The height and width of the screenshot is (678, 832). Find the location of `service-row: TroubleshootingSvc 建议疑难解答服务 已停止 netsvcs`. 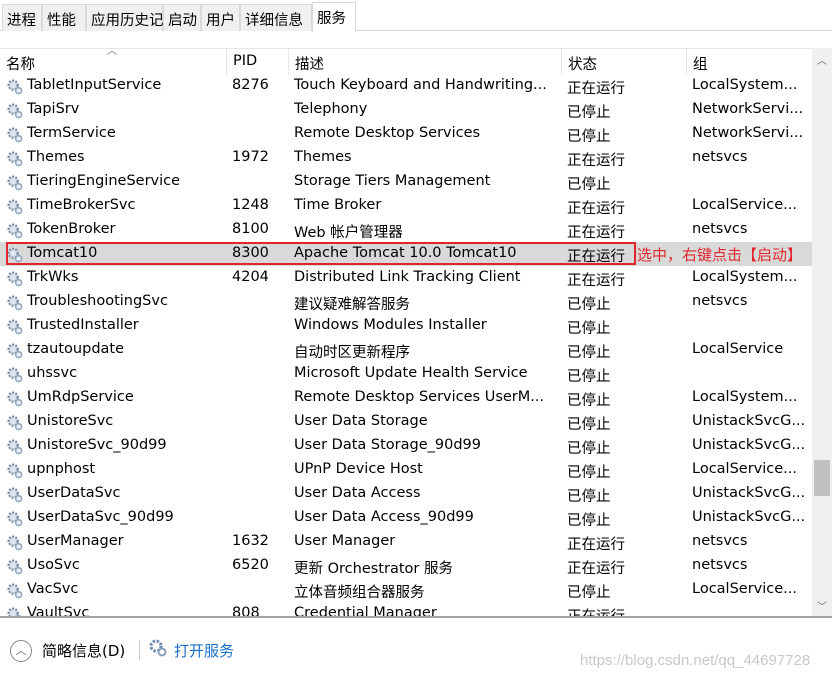

service-row: TroubleshootingSvc 建议疑难解答服务 已停止 netsvcs is located at coordinates (406, 302).